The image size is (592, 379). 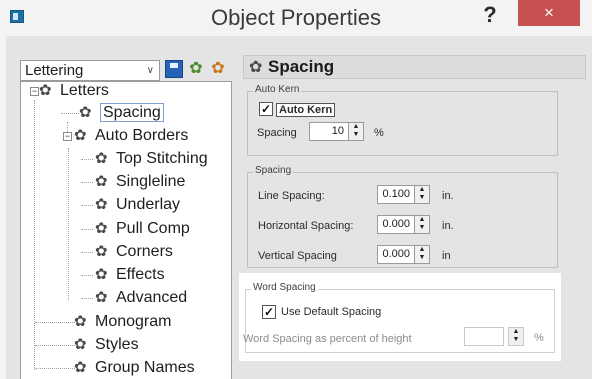 What do you see at coordinates (301, 66) in the screenshot?
I see `panel-title: Spacing` at bounding box center [301, 66].